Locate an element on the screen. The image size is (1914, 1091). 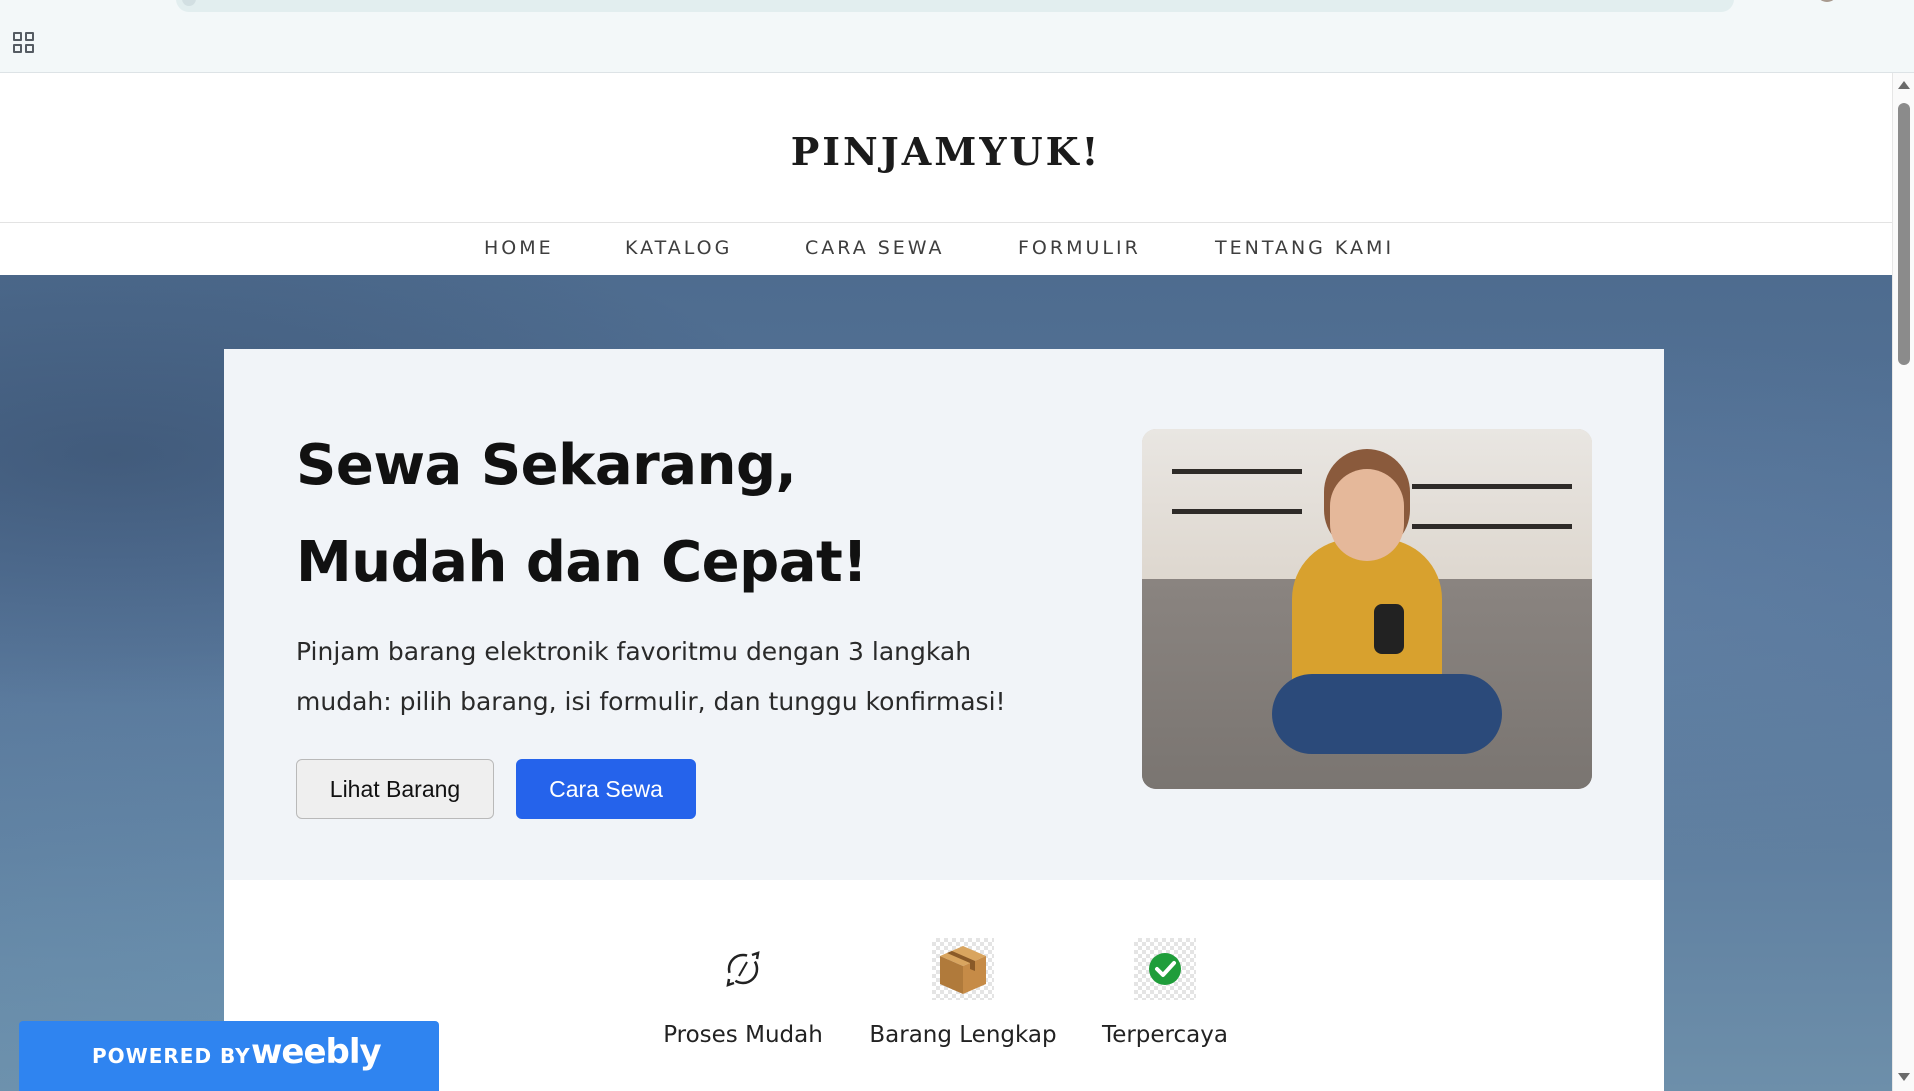
features-section: Proses Mudah Barang Lengkap Terpercaya is located at coordinates (944, 985).